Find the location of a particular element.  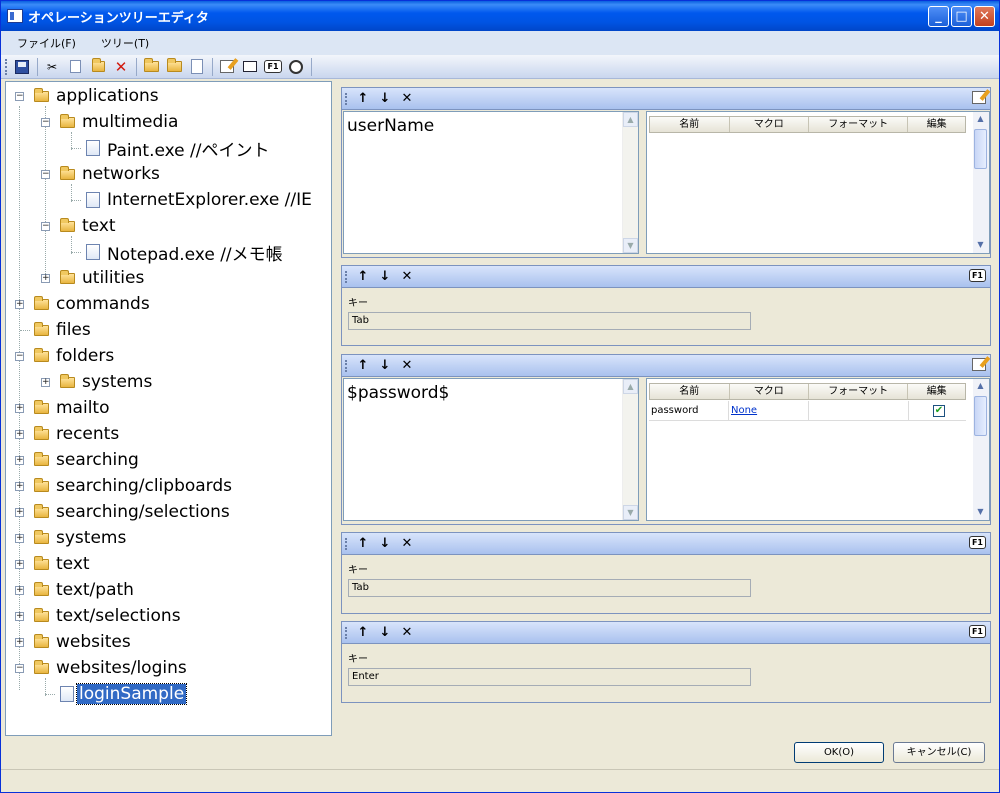

tree-node: text/selections is located at coordinates (108, 616).